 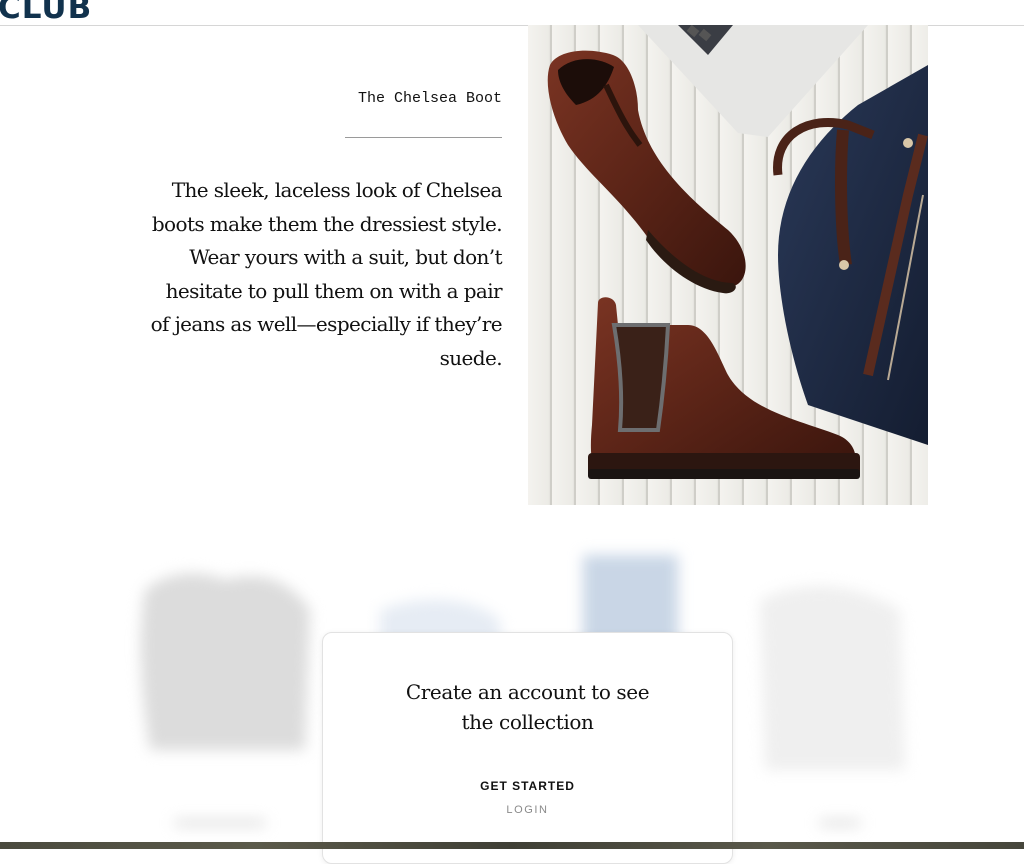 What do you see at coordinates (429, 98) in the screenshot?
I see `feature-eyebrow: The Chelsea Boot` at bounding box center [429, 98].